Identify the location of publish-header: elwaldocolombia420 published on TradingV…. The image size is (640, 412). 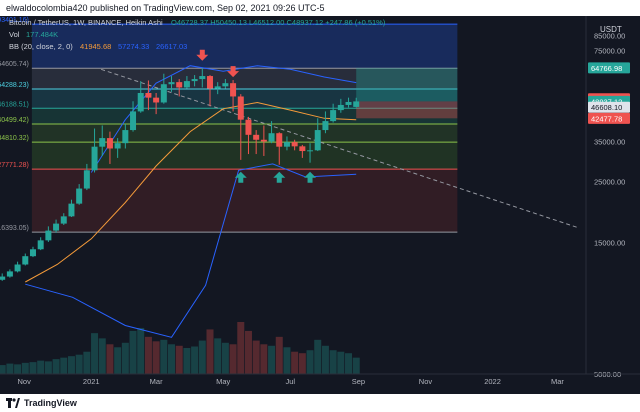
(320, 8).